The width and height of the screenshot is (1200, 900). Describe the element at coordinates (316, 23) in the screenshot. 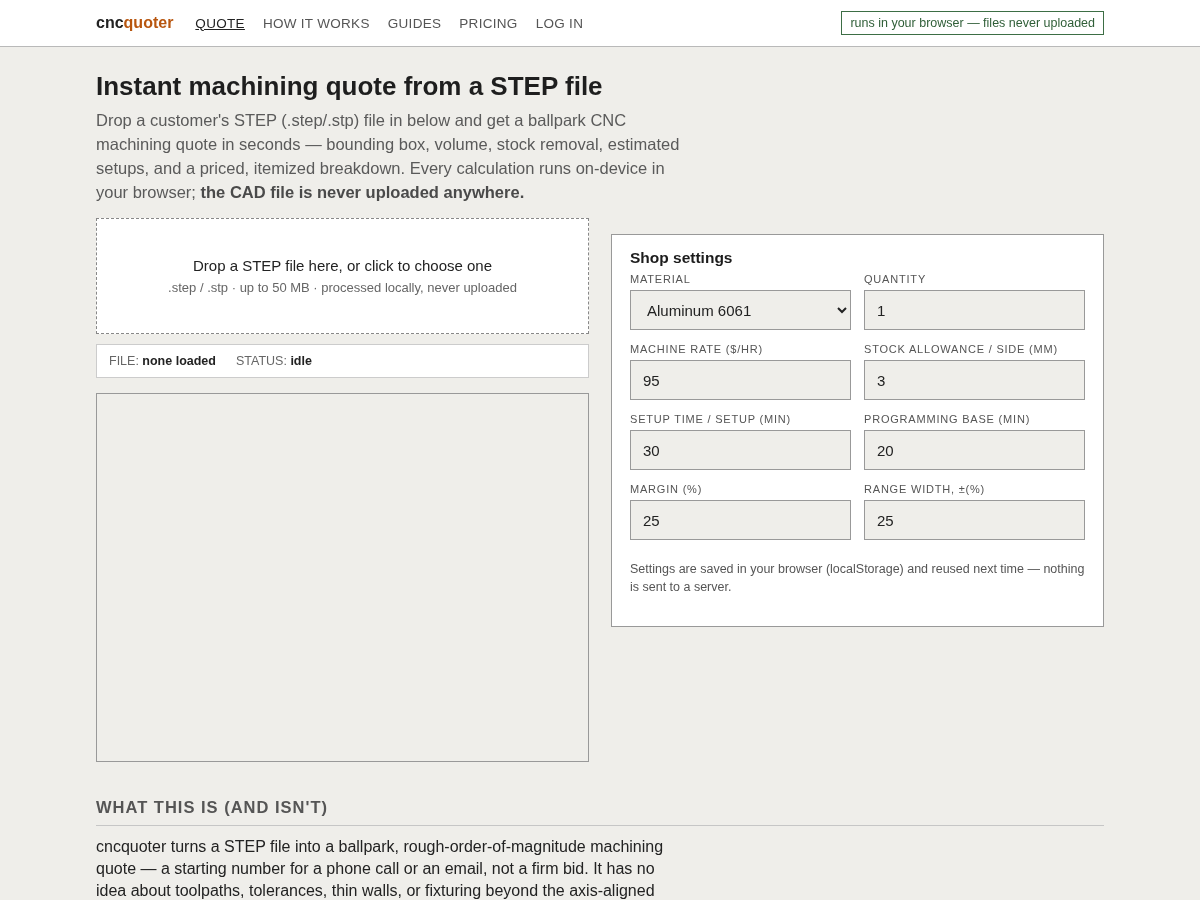

I see `nav-link: HOW IT WORKS` at that location.